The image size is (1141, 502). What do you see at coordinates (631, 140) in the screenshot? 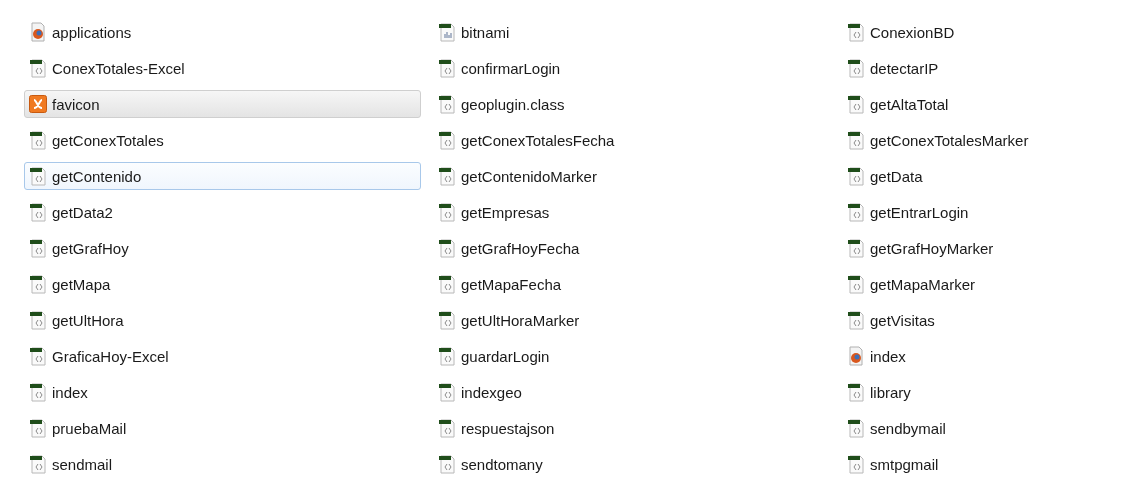
I see `file-item: getConexTotalesFecha` at bounding box center [631, 140].